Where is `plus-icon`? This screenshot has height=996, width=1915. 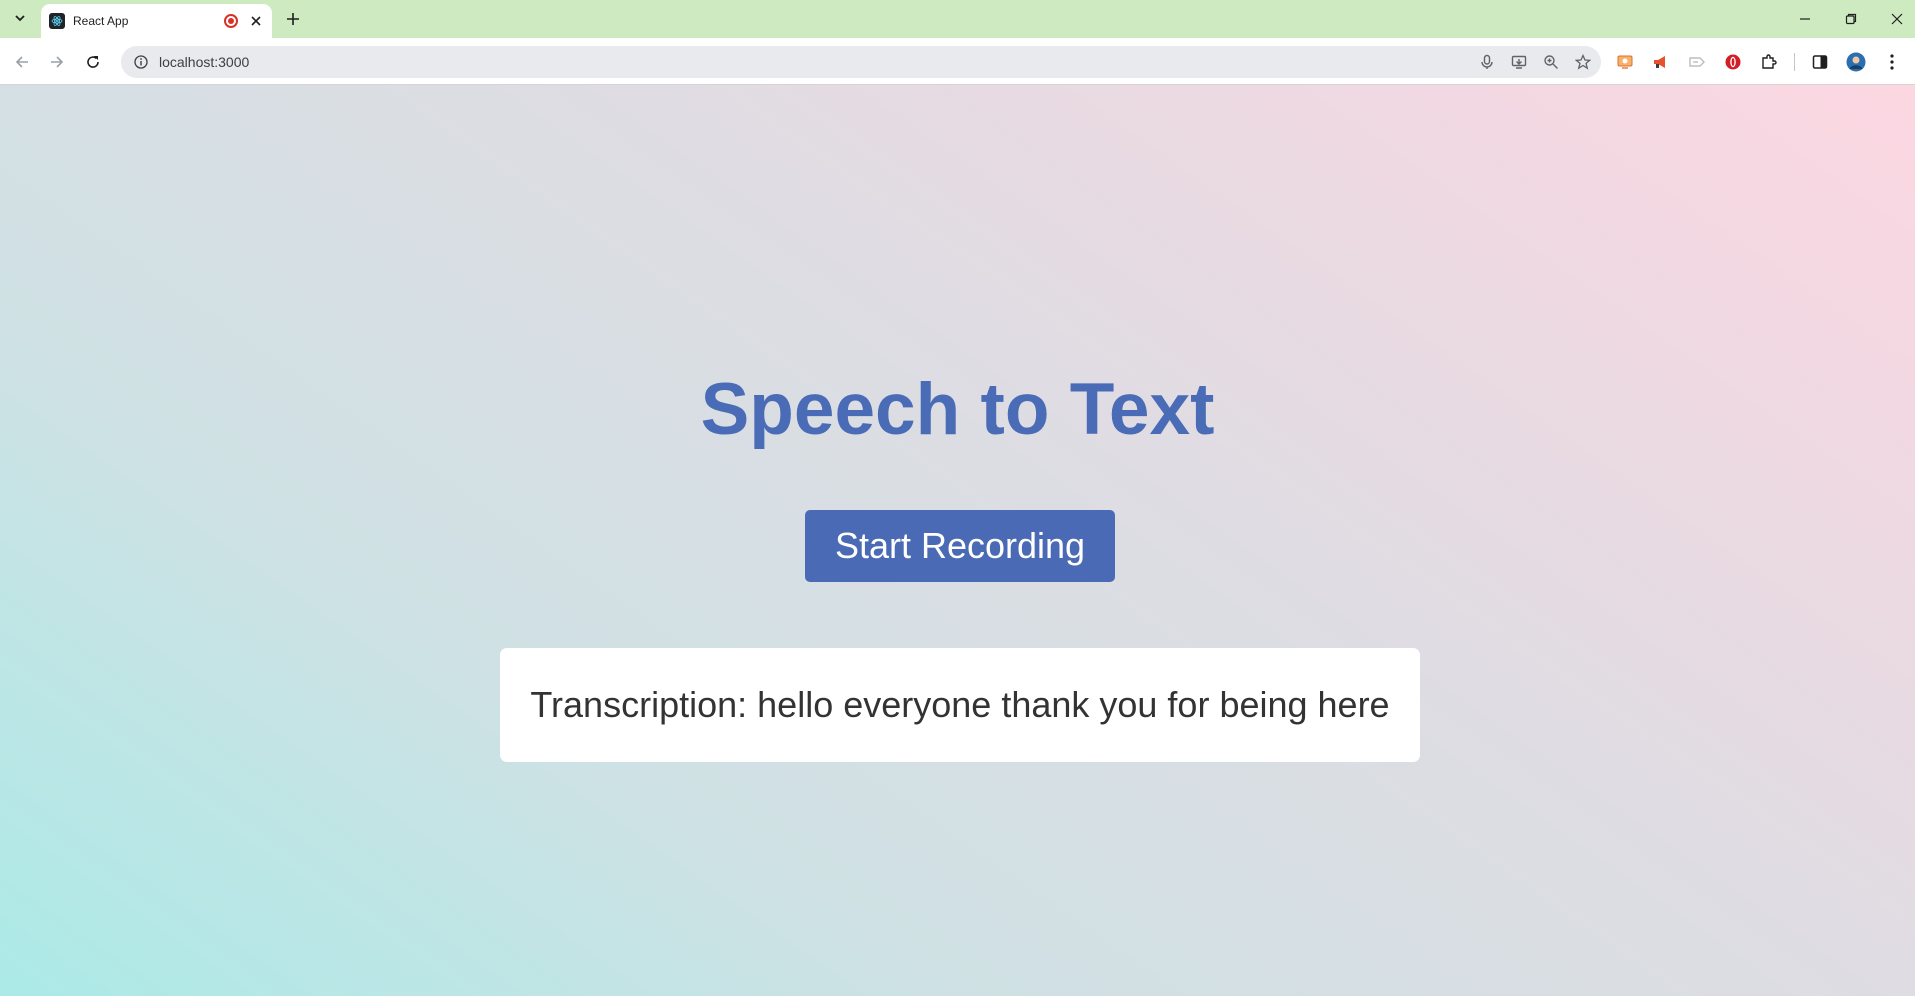 plus-icon is located at coordinates (293, 19).